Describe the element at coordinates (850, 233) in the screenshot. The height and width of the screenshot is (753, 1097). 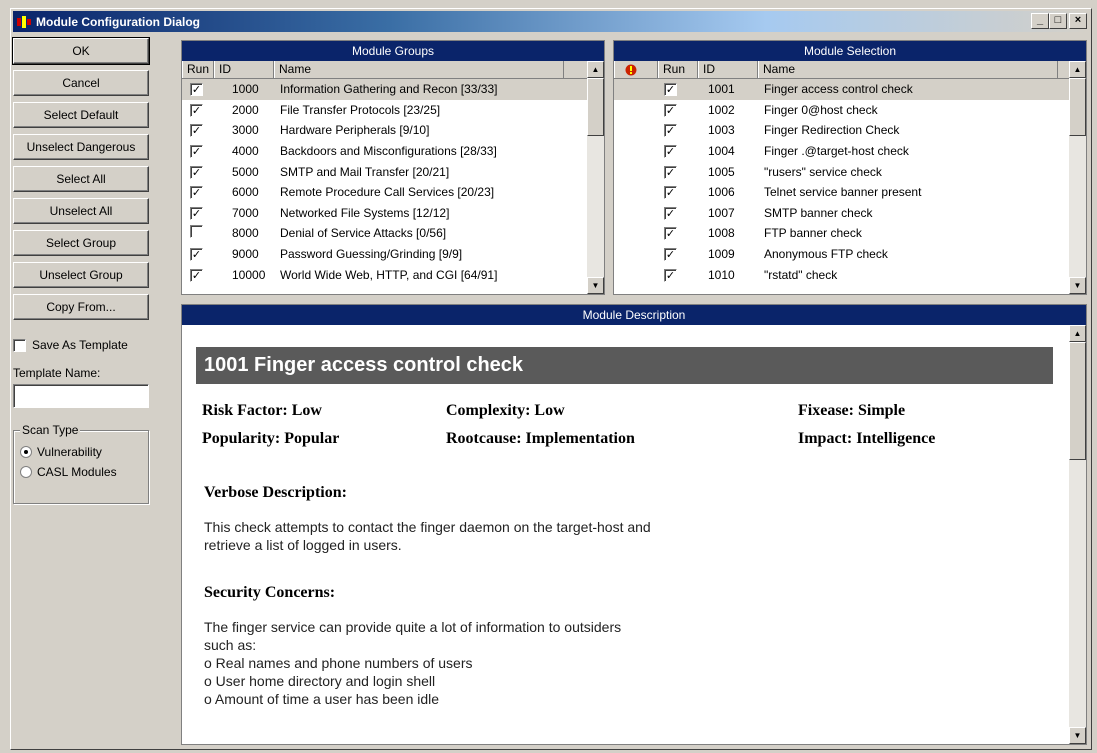
I see `table-row: ✓ 1008 FTP banner check` at that location.